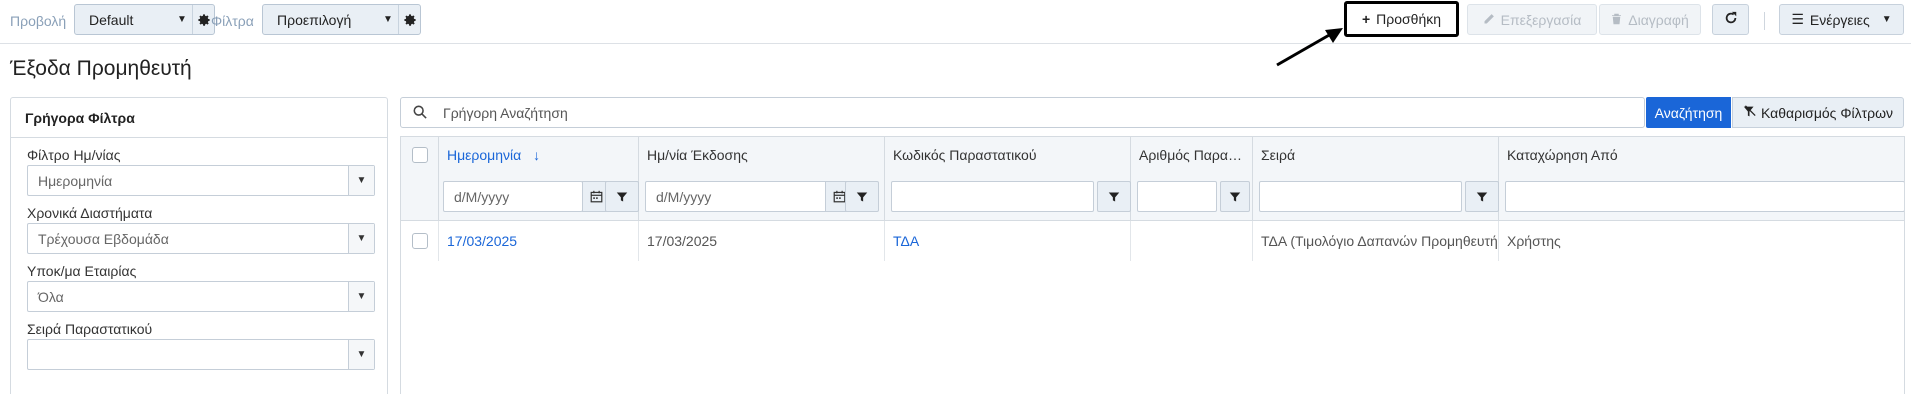 This screenshot has width=1911, height=394. What do you see at coordinates (1376, 241) in the screenshot?
I see `row-series-cell: ΤΔΑ (Τιμολόγιο Δαπανών Προμηθευτή)` at bounding box center [1376, 241].